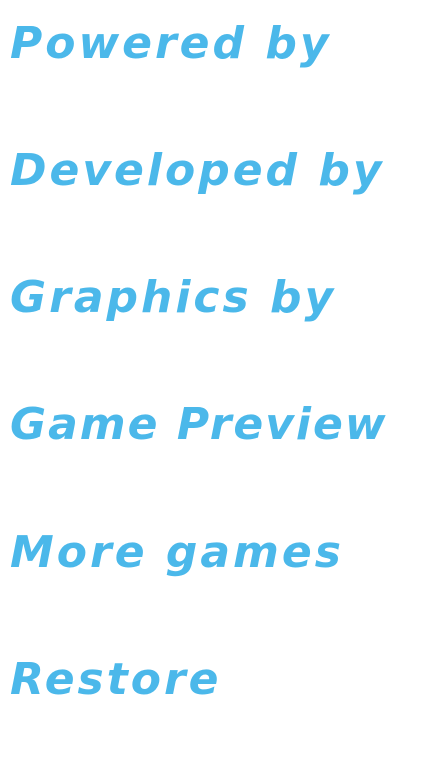 Image resolution: width=430 pixels, height=774 pixels. I want to click on game-preview-button: Game Preview, so click(199, 425).